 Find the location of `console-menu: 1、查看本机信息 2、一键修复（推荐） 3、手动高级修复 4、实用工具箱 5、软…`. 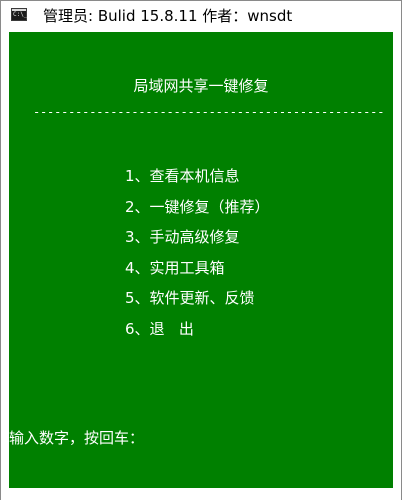

console-menu: 1、查看本机信息 2、一键修复（推荐） 3、手动高级修复 4、实用工具箱 5、软… is located at coordinates (197, 257).